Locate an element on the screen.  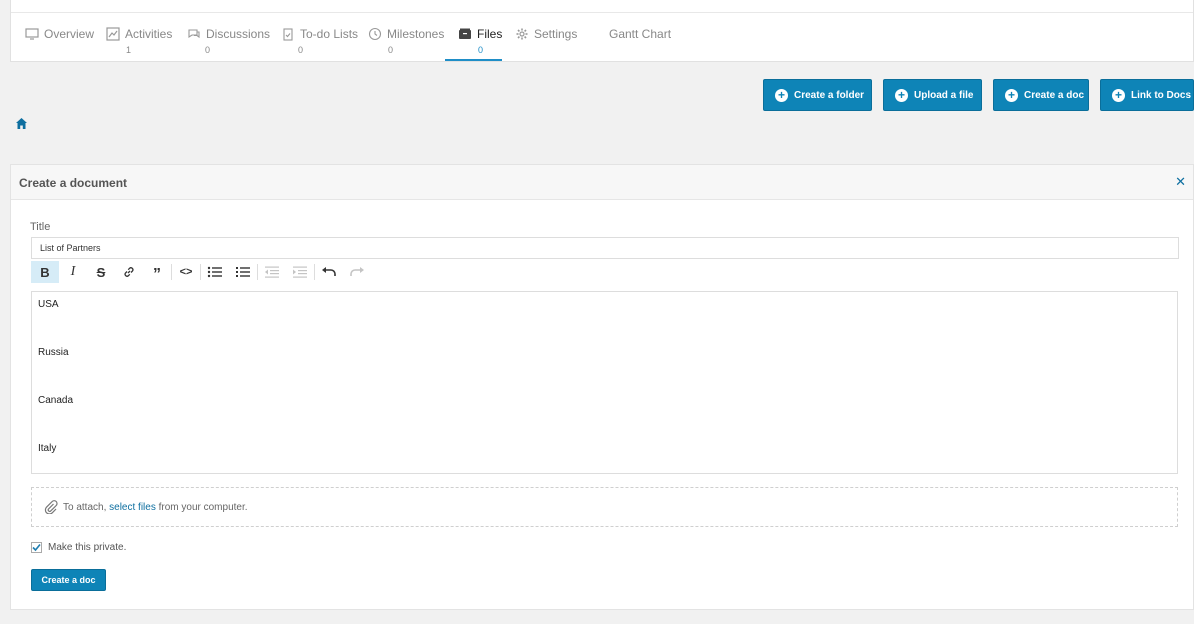
home-icon is located at coordinates (21, 123).